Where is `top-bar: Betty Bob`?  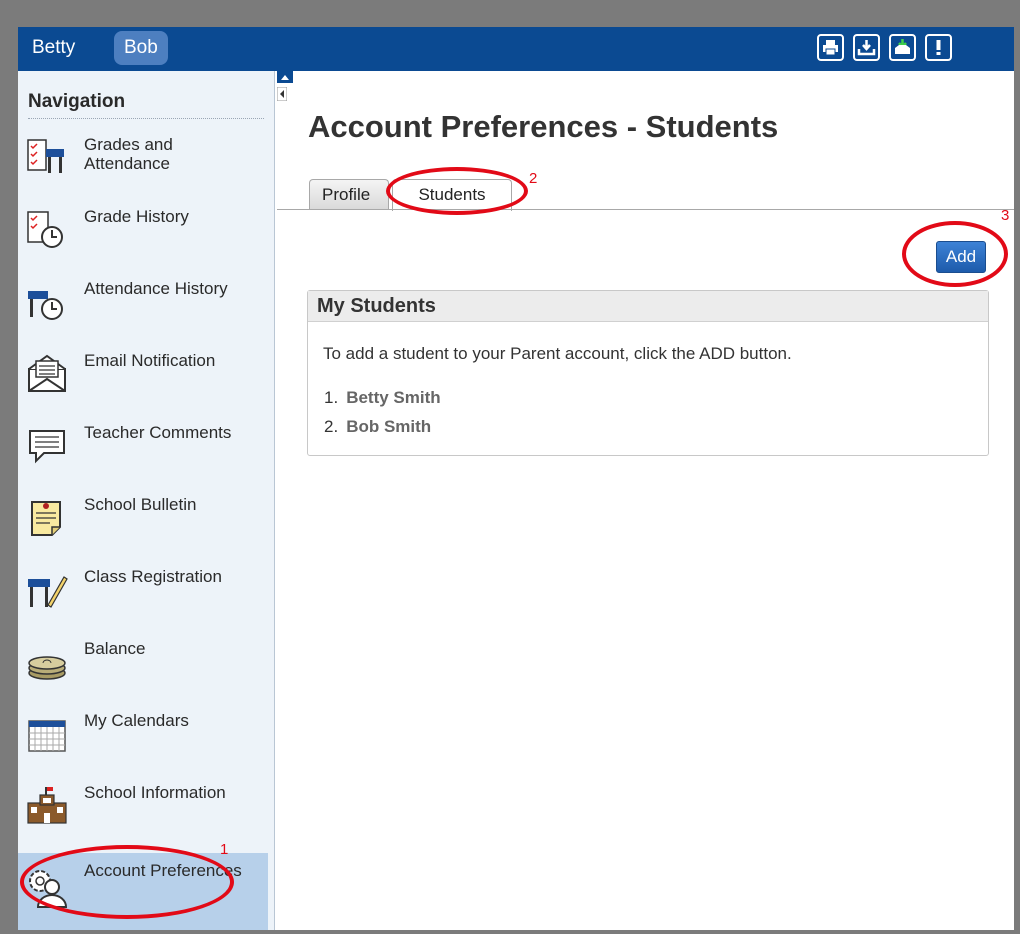
top-bar: Betty Bob is located at coordinates (516, 49).